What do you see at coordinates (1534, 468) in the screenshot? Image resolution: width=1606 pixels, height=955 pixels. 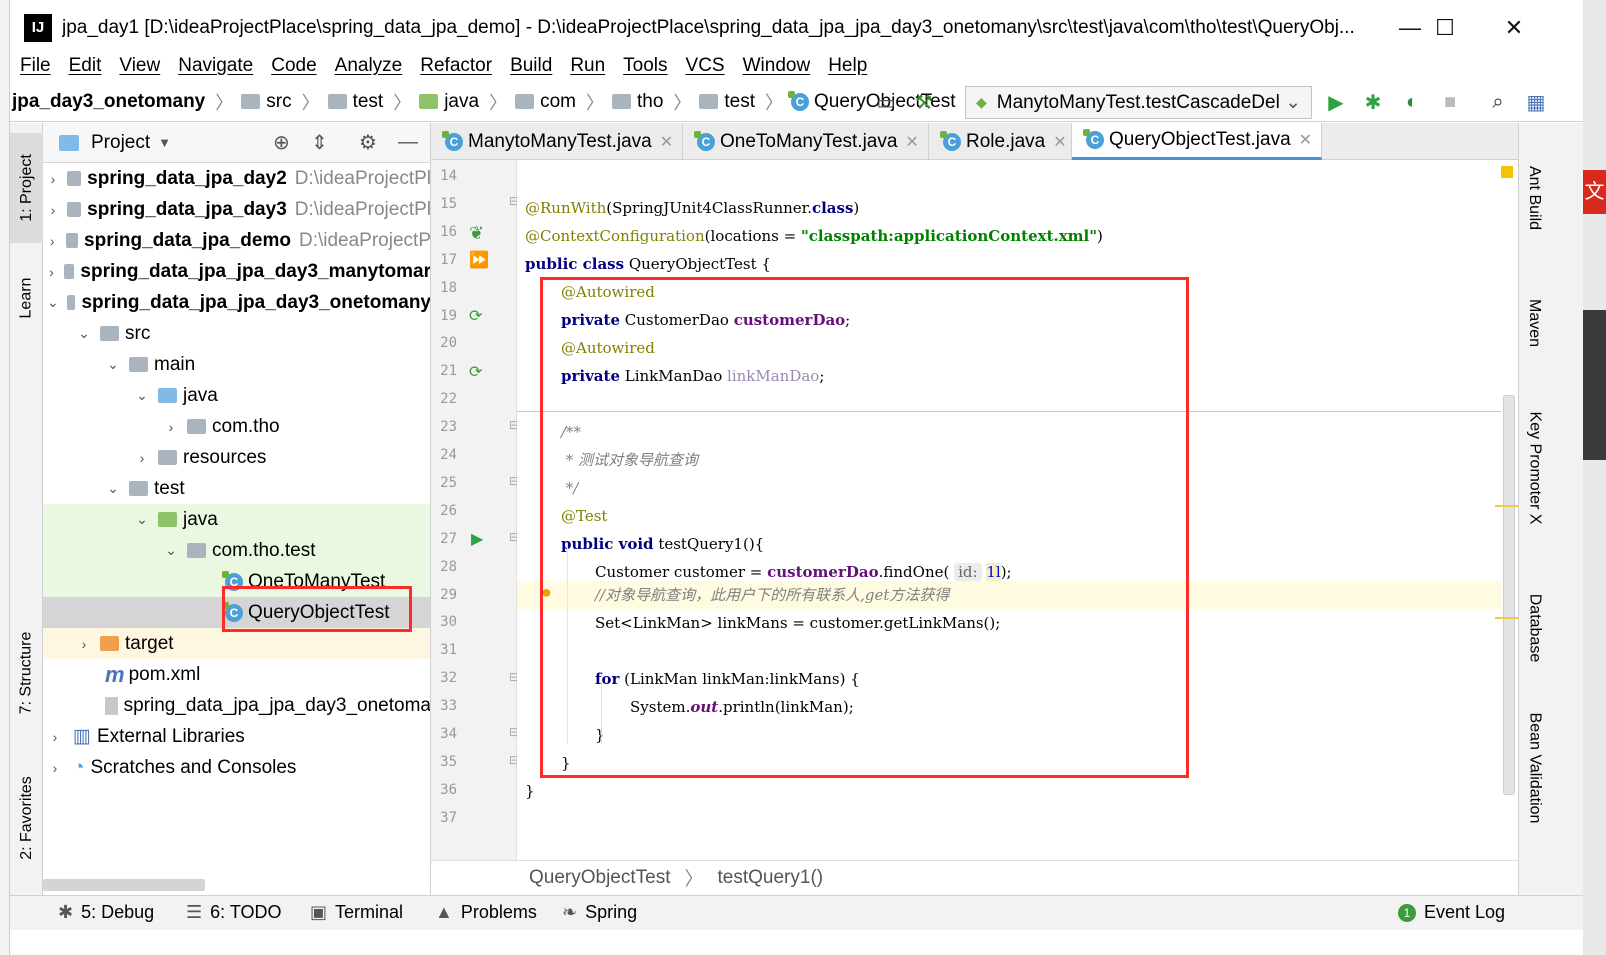 I see `tool-tab-key-promoter: Key Promoter X` at bounding box center [1534, 468].